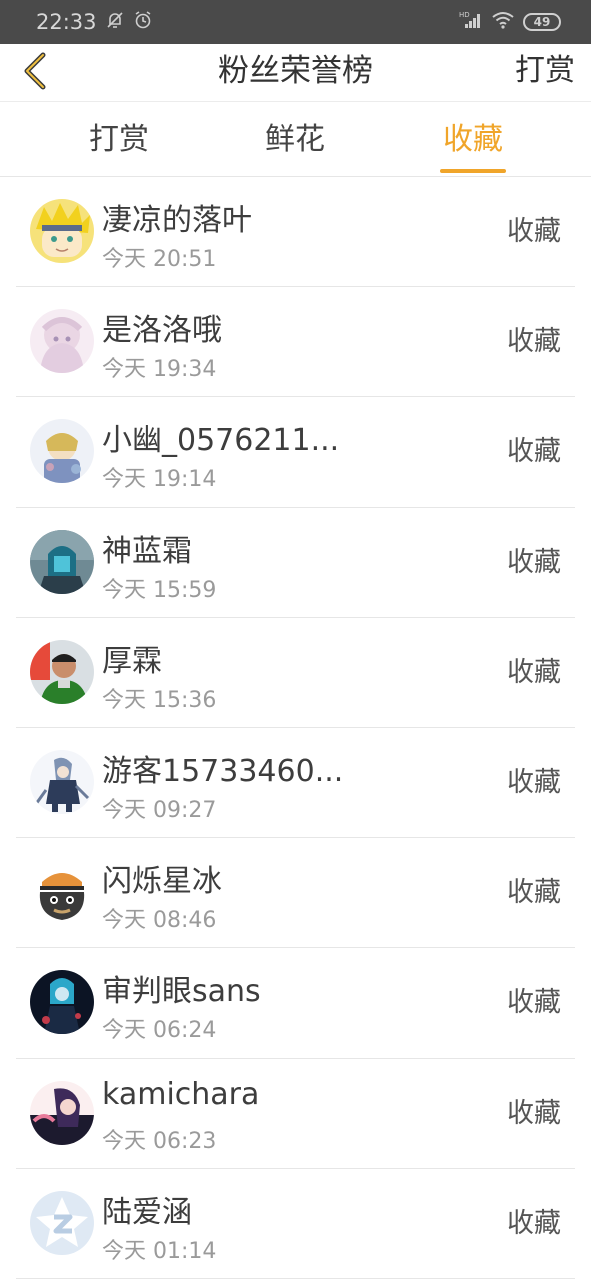 The height and width of the screenshot is (1280, 591). I want to click on fan-time: 今天 09:27, so click(159, 810).